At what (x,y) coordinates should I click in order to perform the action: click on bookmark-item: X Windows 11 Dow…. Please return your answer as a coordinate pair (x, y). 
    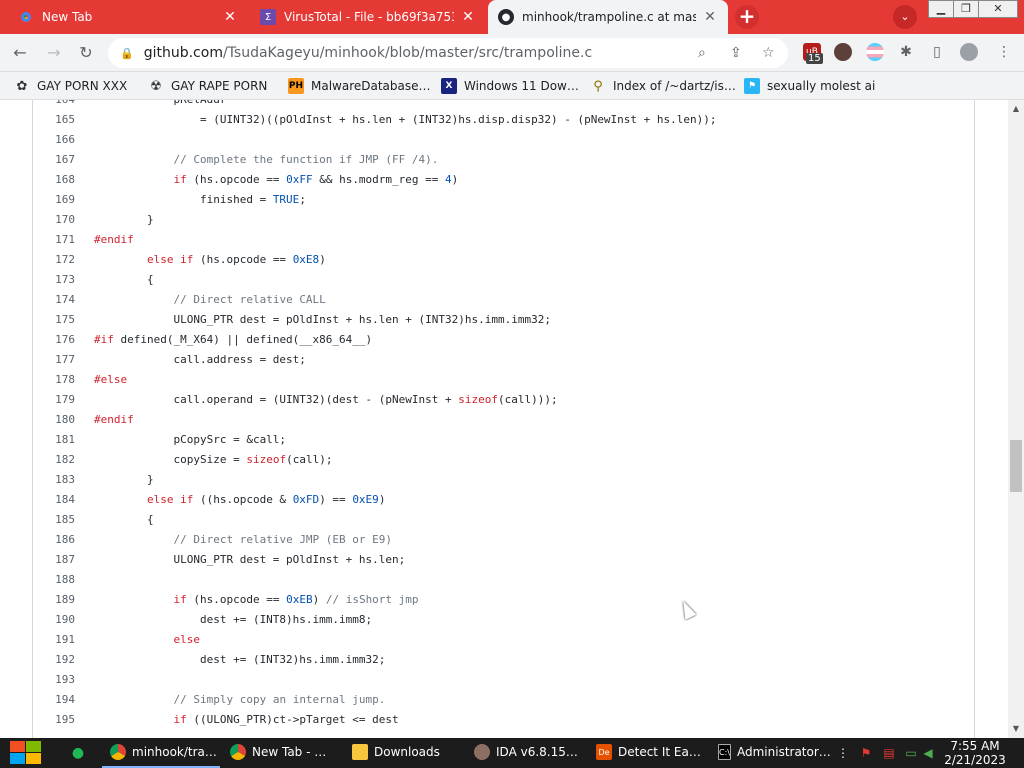
    Looking at the image, I should click on (510, 86).